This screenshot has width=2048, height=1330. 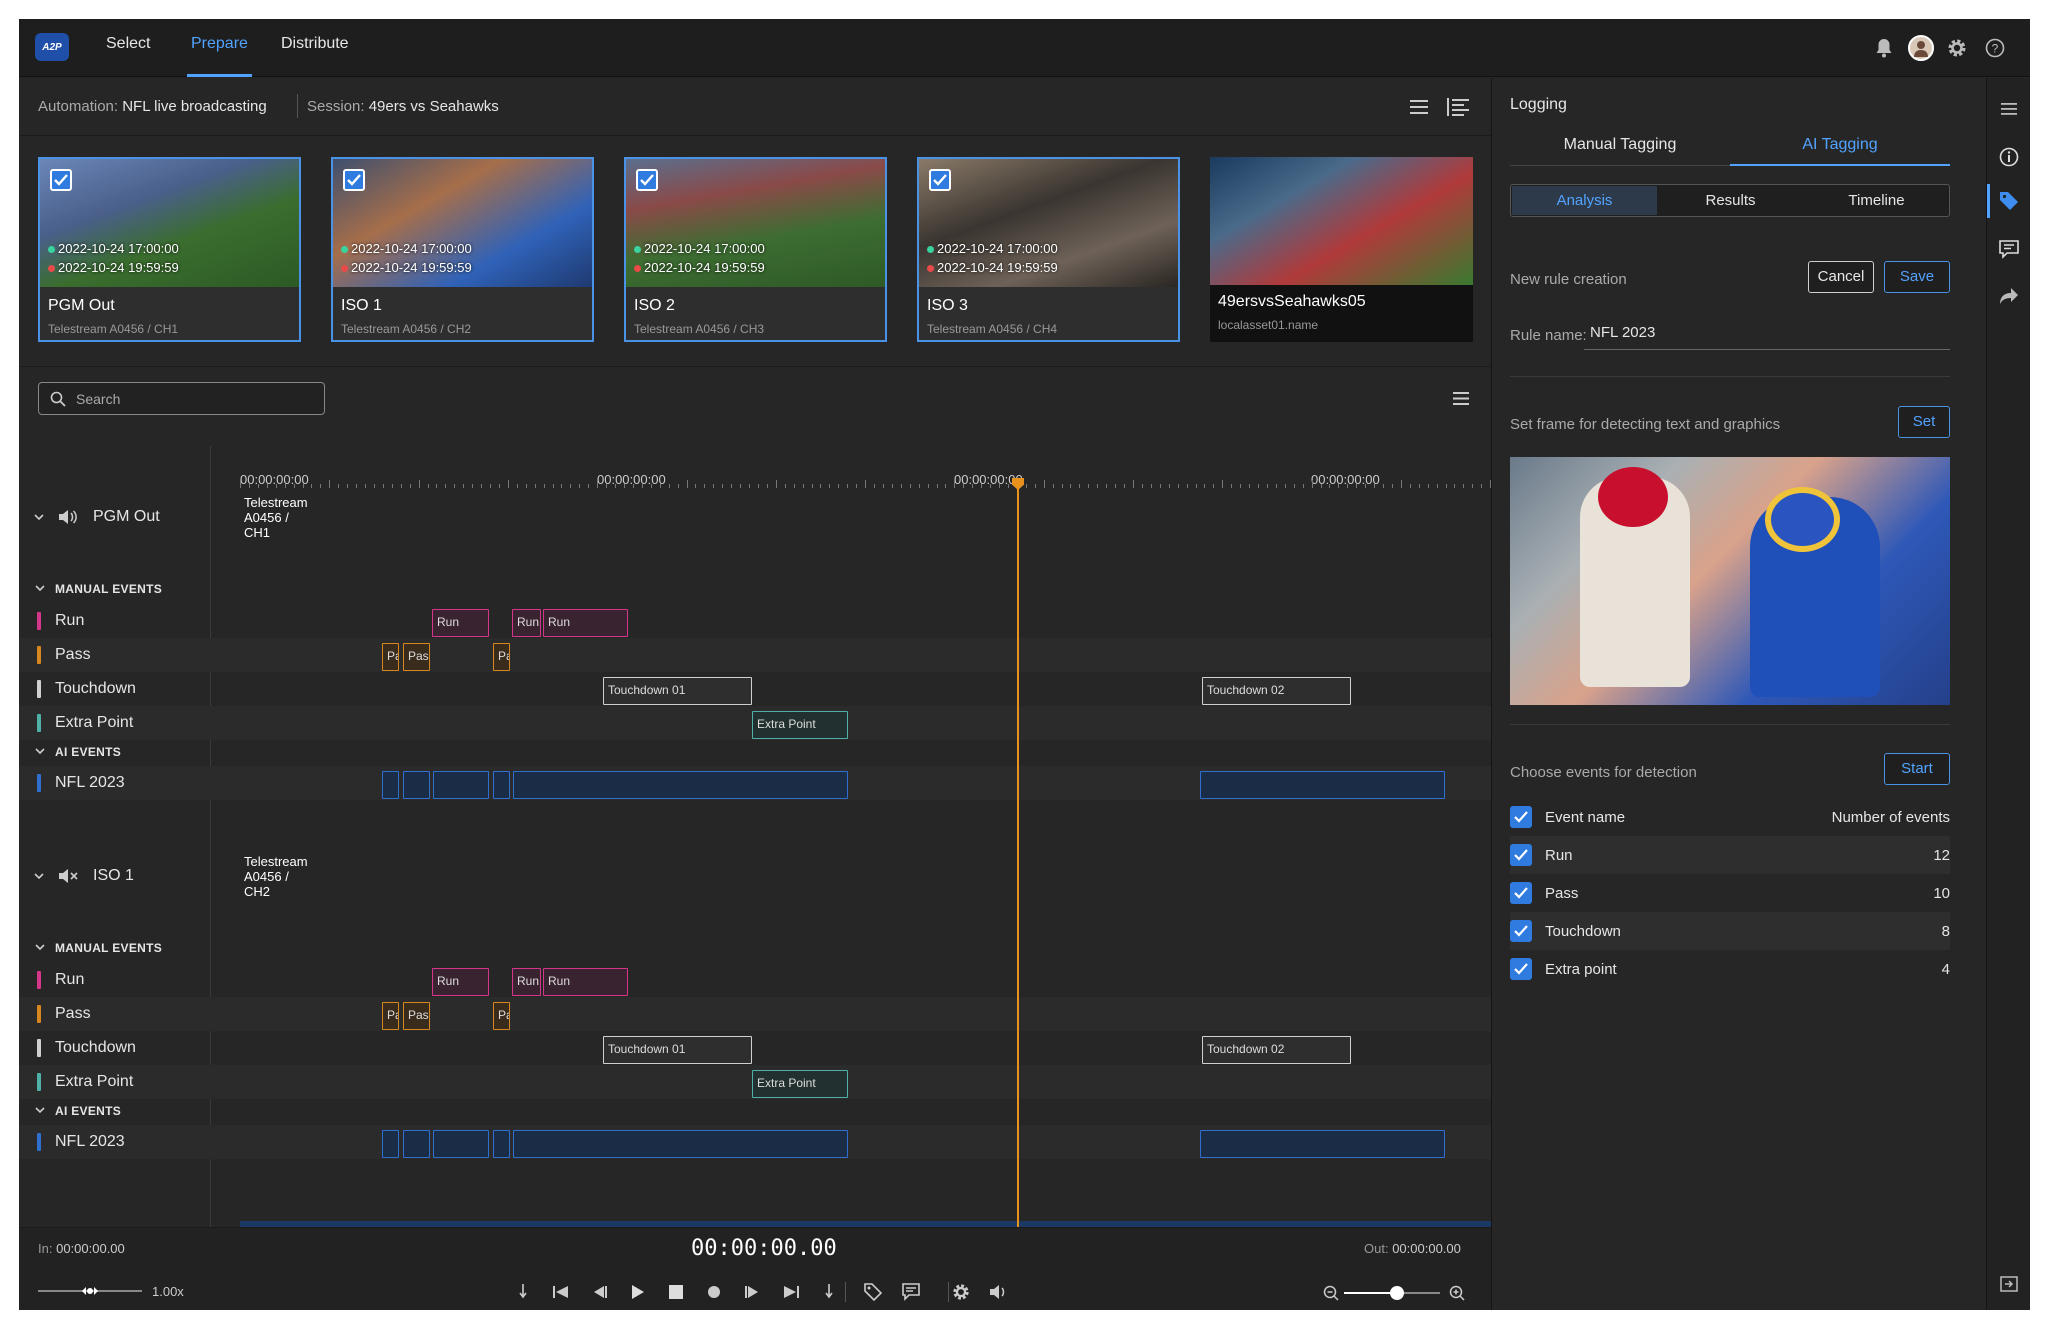 I want to click on stop-icon, so click(x=676, y=1292).